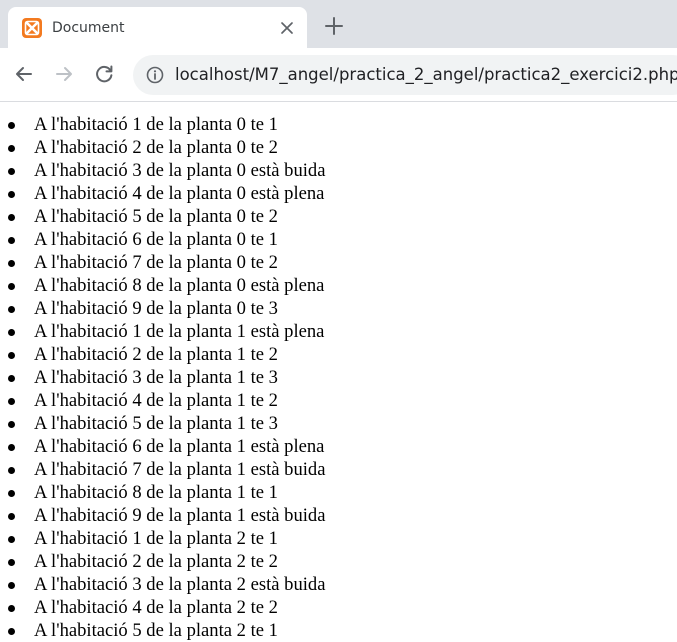 This screenshot has height=642, width=677. Describe the element at coordinates (156, 124) in the screenshot. I see `list-item-text: A l'habitació 1 de la planta 0 te 1` at that location.